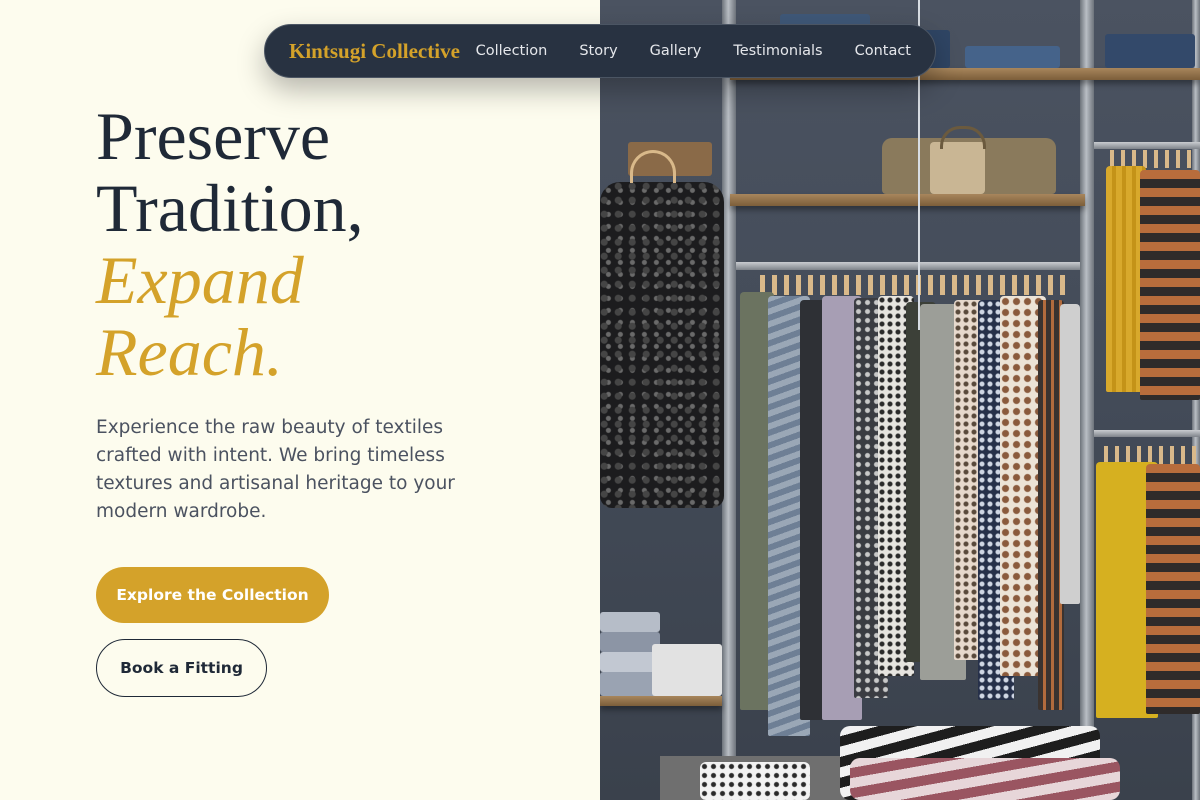 This screenshot has width=1200, height=800. What do you see at coordinates (676, 51) in the screenshot?
I see `nav-link-gallery: Gallery` at bounding box center [676, 51].